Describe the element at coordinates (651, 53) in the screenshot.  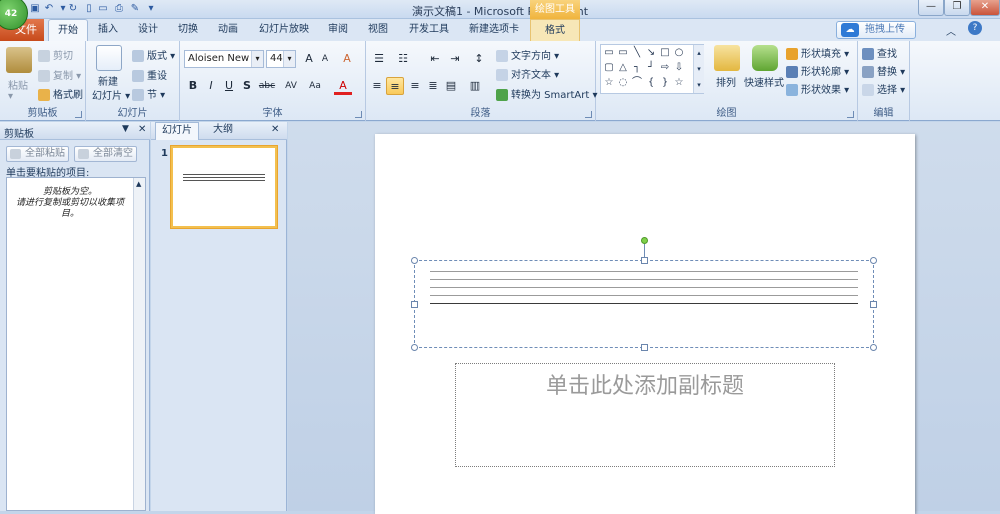
I see `arrow-line-shape-icon: ↘` at that location.